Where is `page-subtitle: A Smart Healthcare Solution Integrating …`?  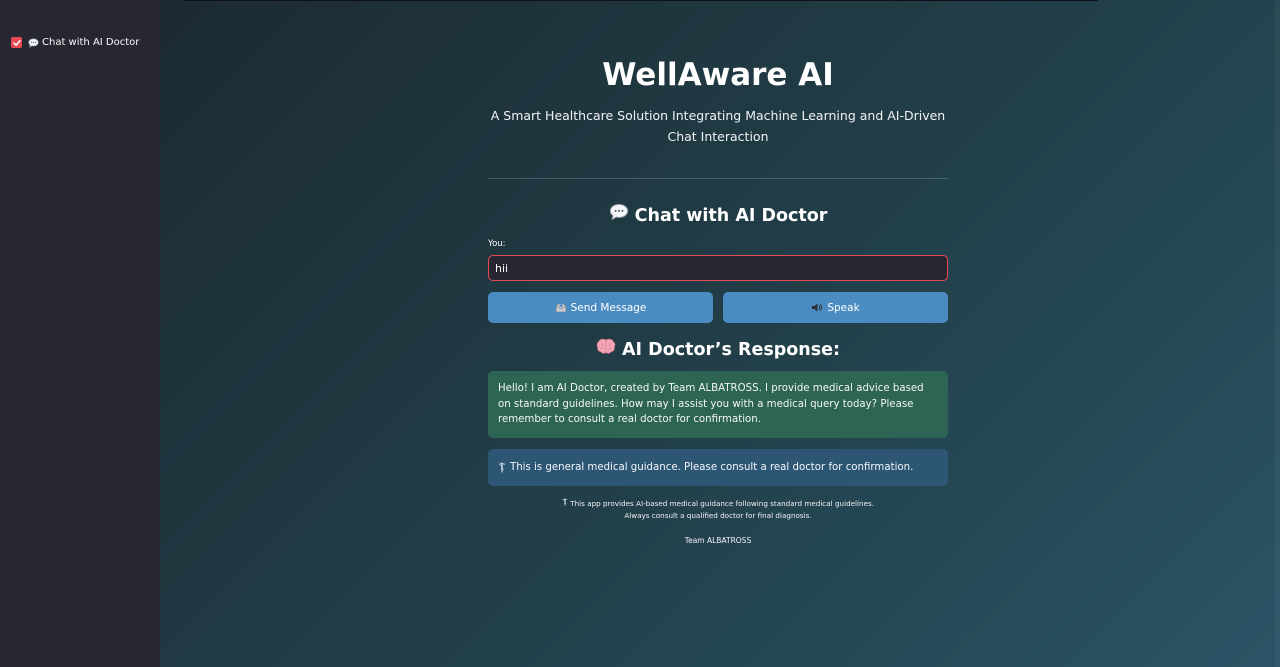
page-subtitle: A Smart Healthcare Solution Integrating … is located at coordinates (718, 126).